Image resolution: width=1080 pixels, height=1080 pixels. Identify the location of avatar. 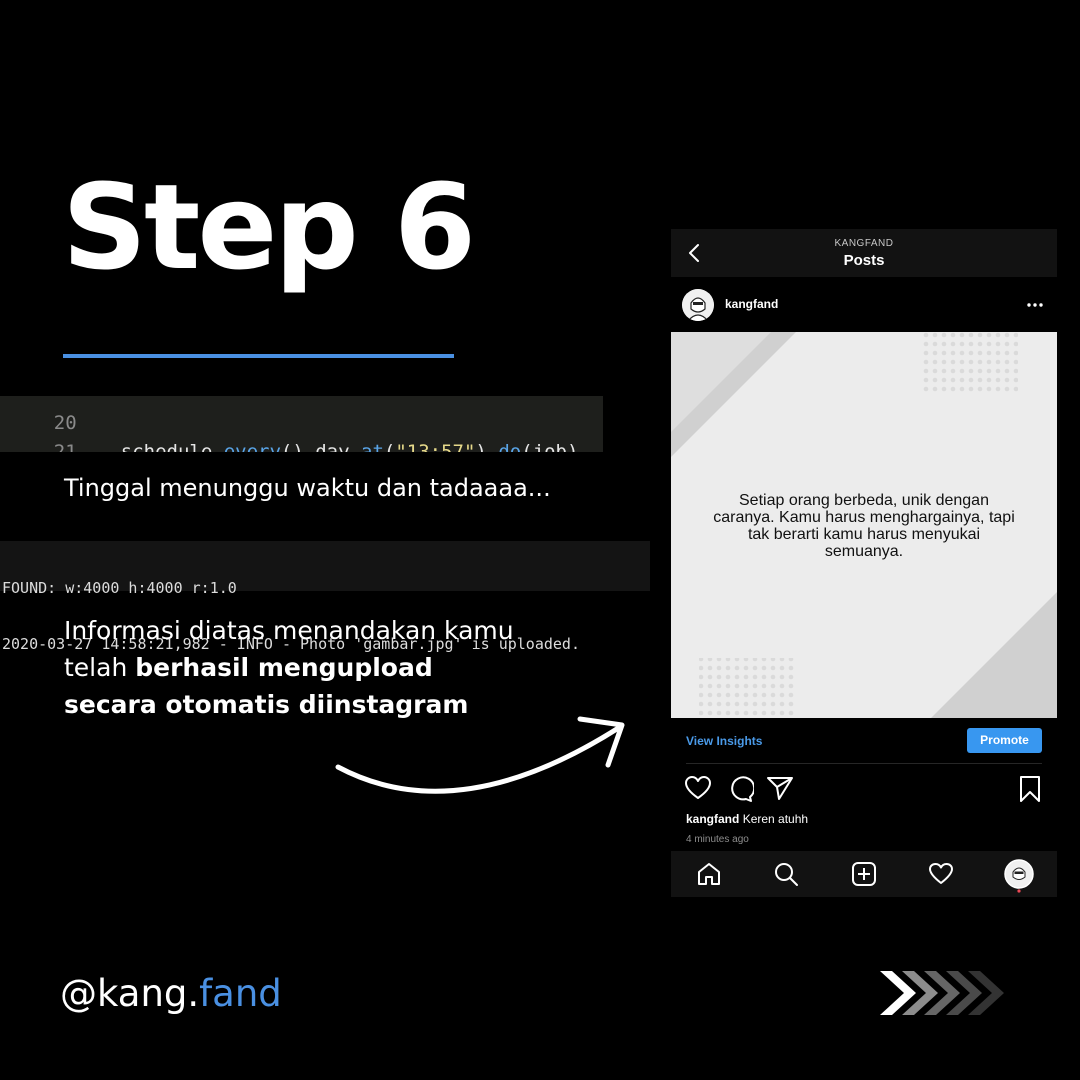
(698, 305).